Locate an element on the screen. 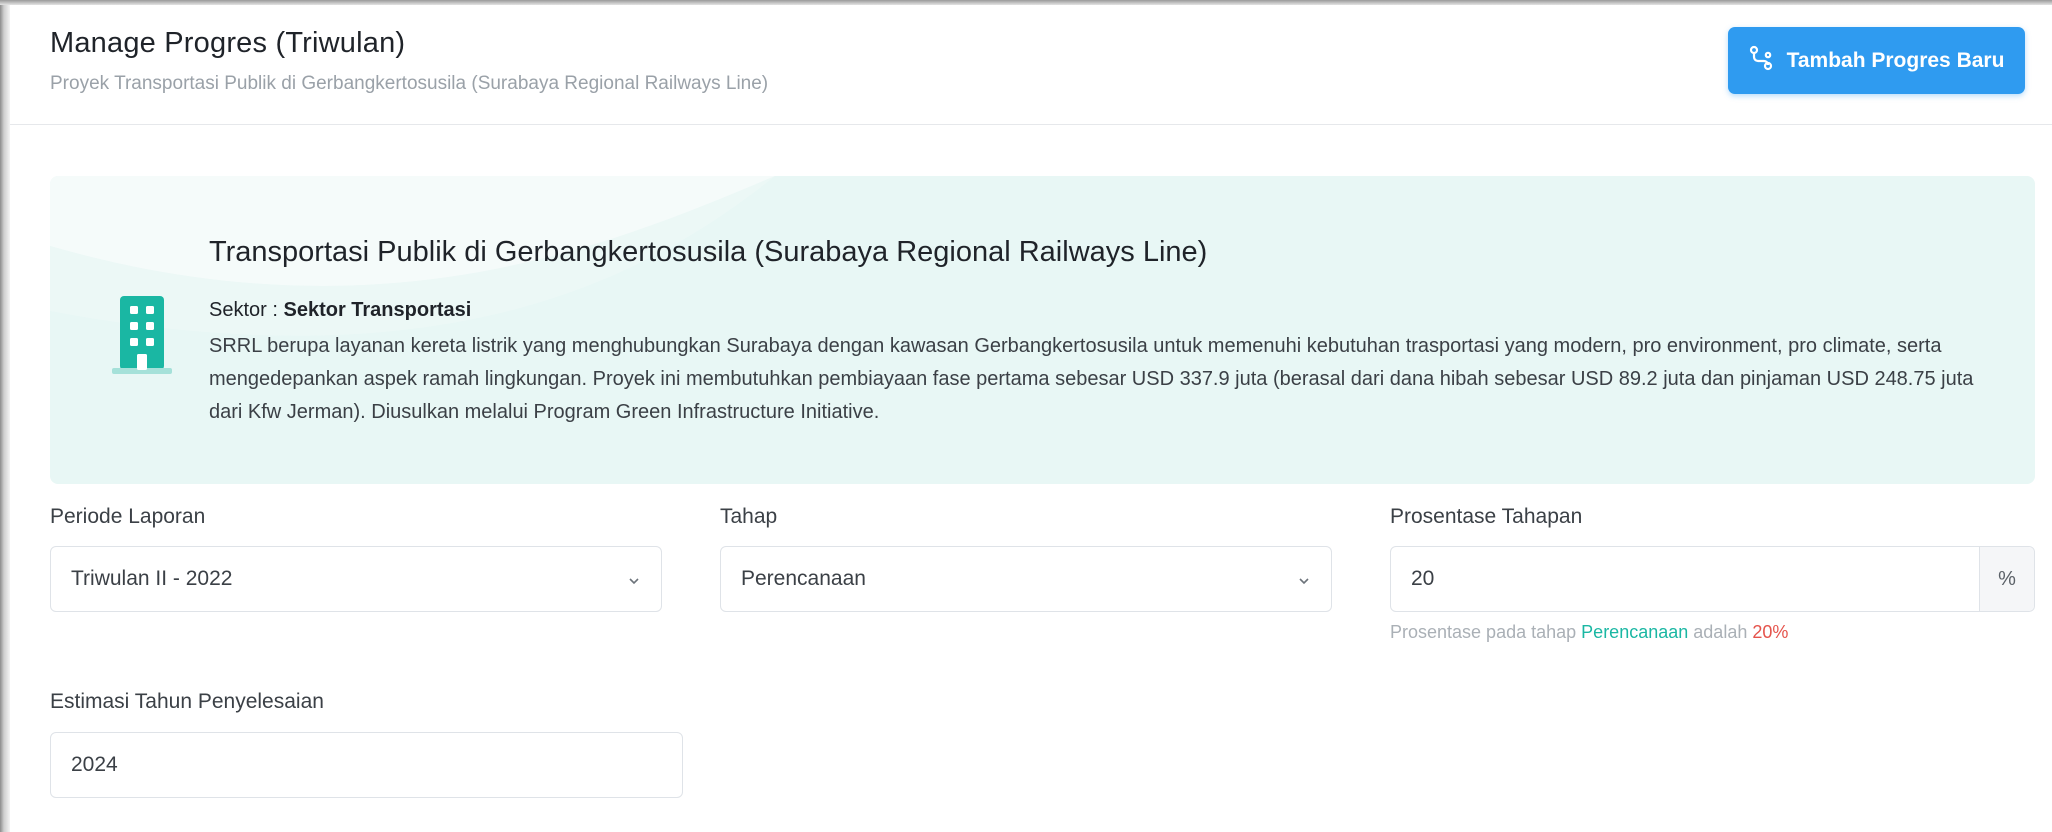 The image size is (2052, 832). page-title: Manage Progres (Triwulan) is located at coordinates (228, 43).